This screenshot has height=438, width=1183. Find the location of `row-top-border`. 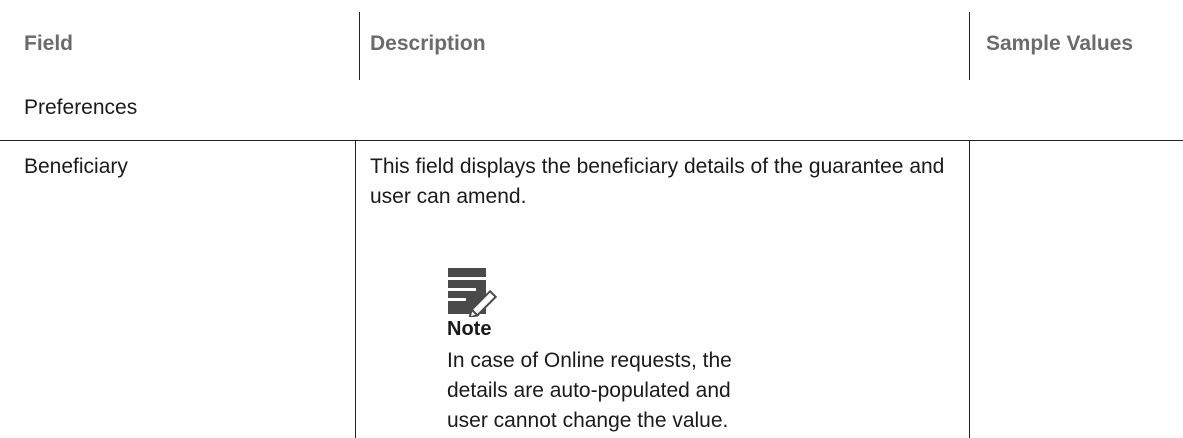

row-top-border is located at coordinates (591, 140).